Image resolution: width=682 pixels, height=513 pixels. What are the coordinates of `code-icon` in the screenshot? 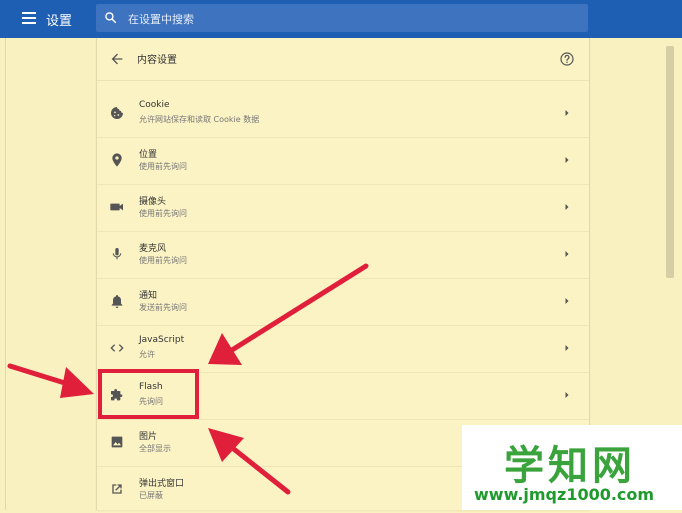 It's located at (117, 348).